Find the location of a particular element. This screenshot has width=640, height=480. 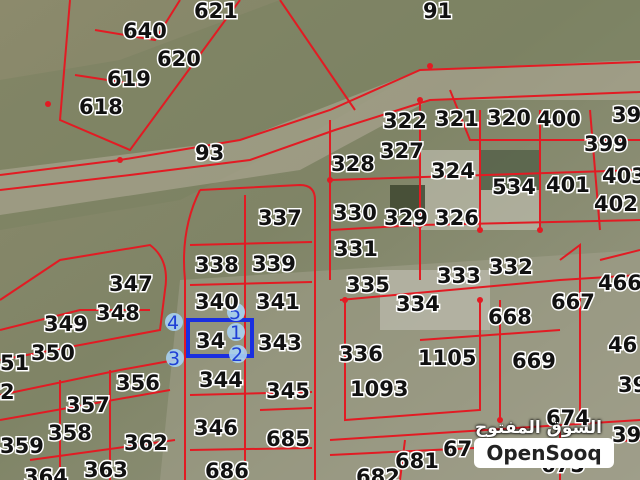

parcel-label: 333 is located at coordinates (459, 276).